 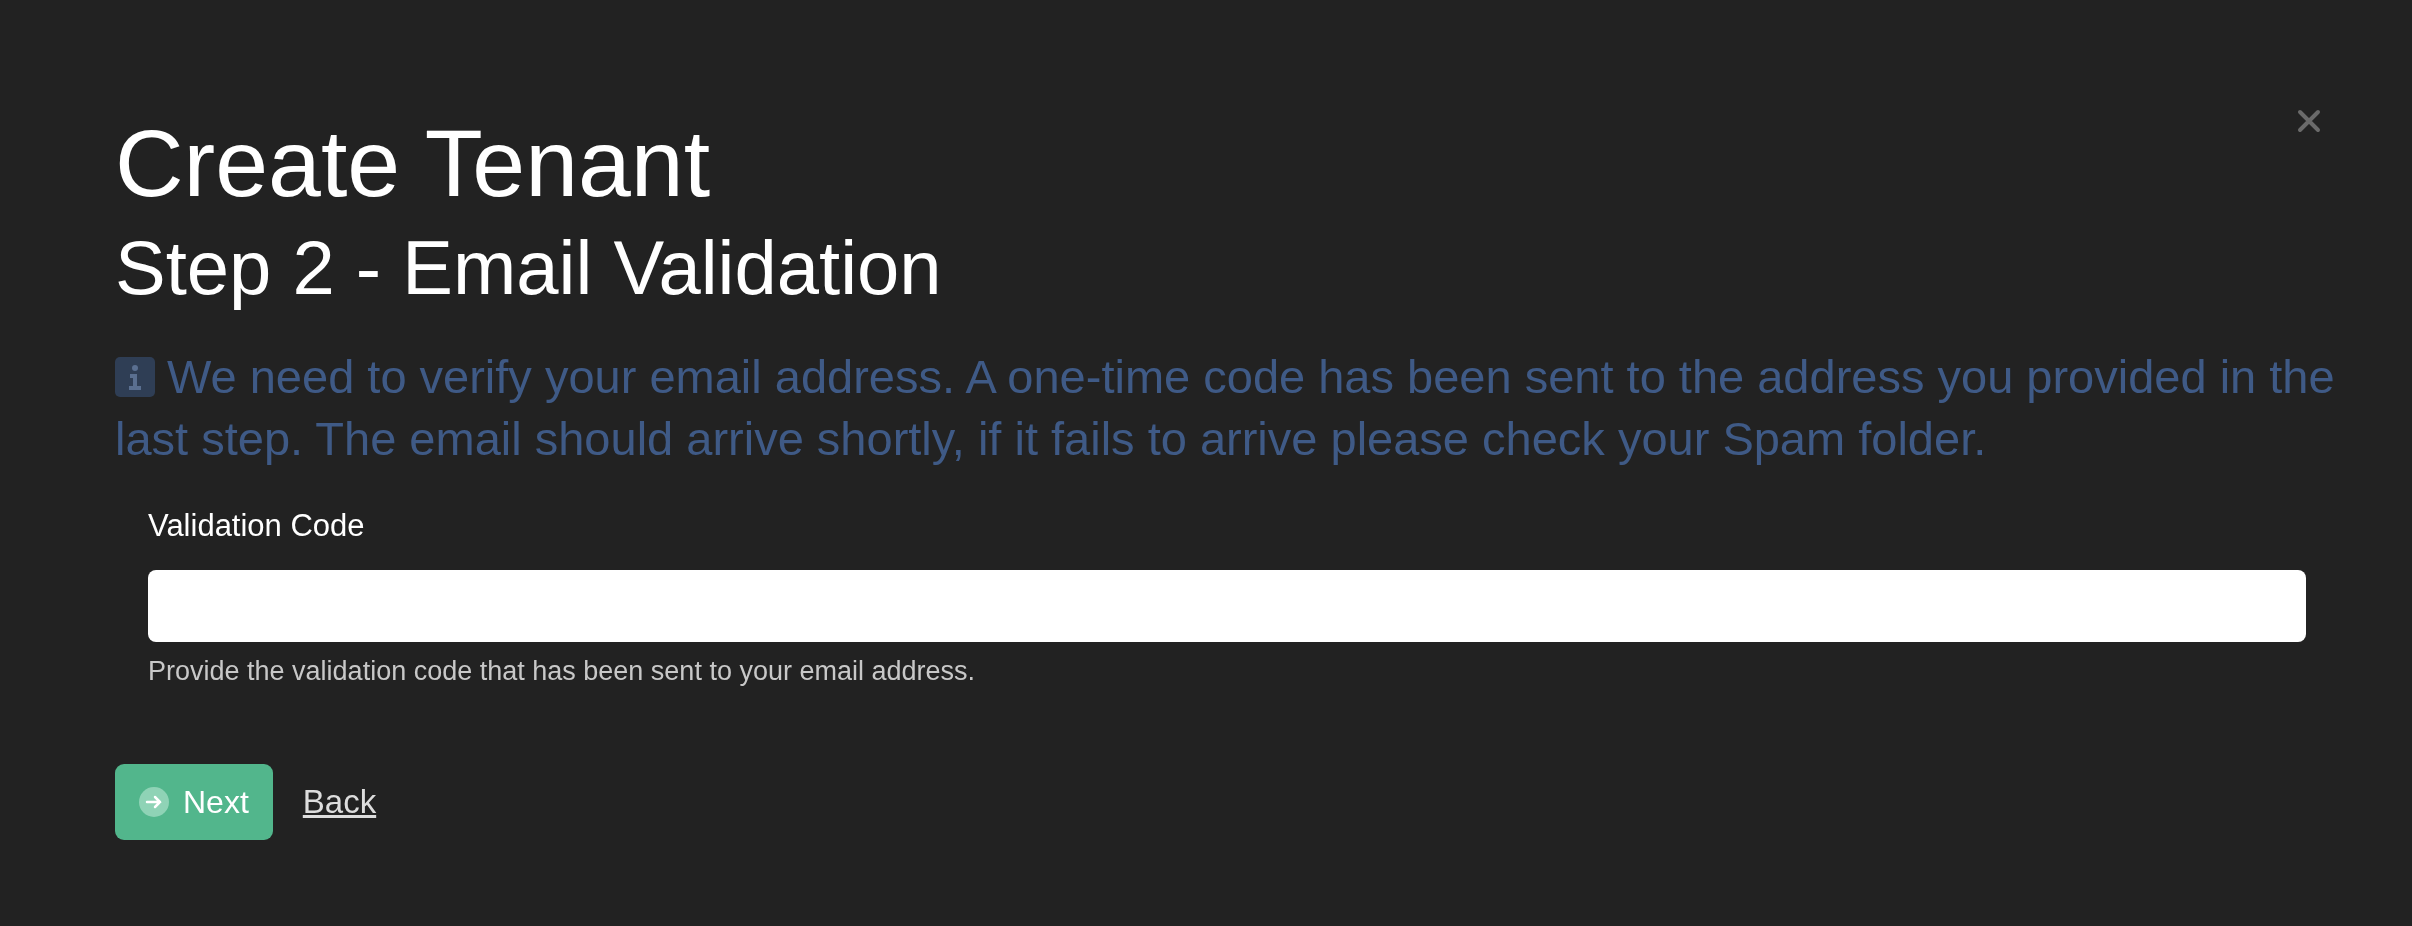 I want to click on field-label: Validation Code, so click(x=257, y=526).